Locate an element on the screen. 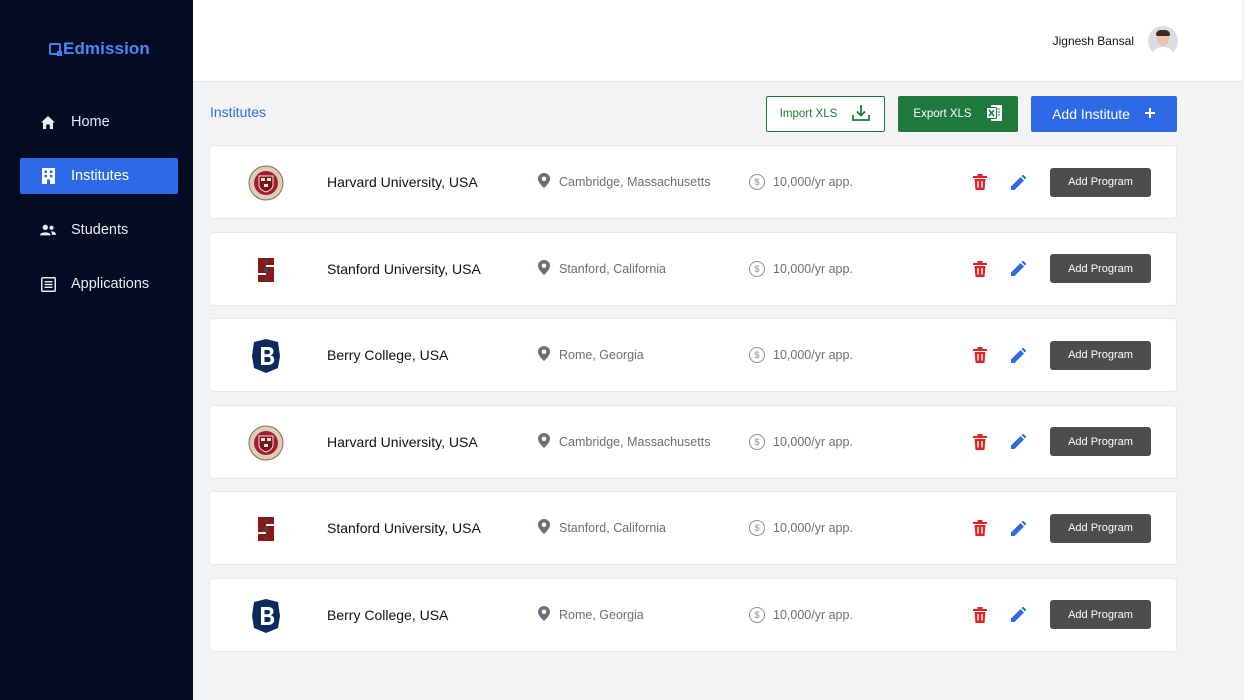 Image resolution: width=1244 pixels, height=700 pixels. sidebar-item-students: Students is located at coordinates (99, 230).